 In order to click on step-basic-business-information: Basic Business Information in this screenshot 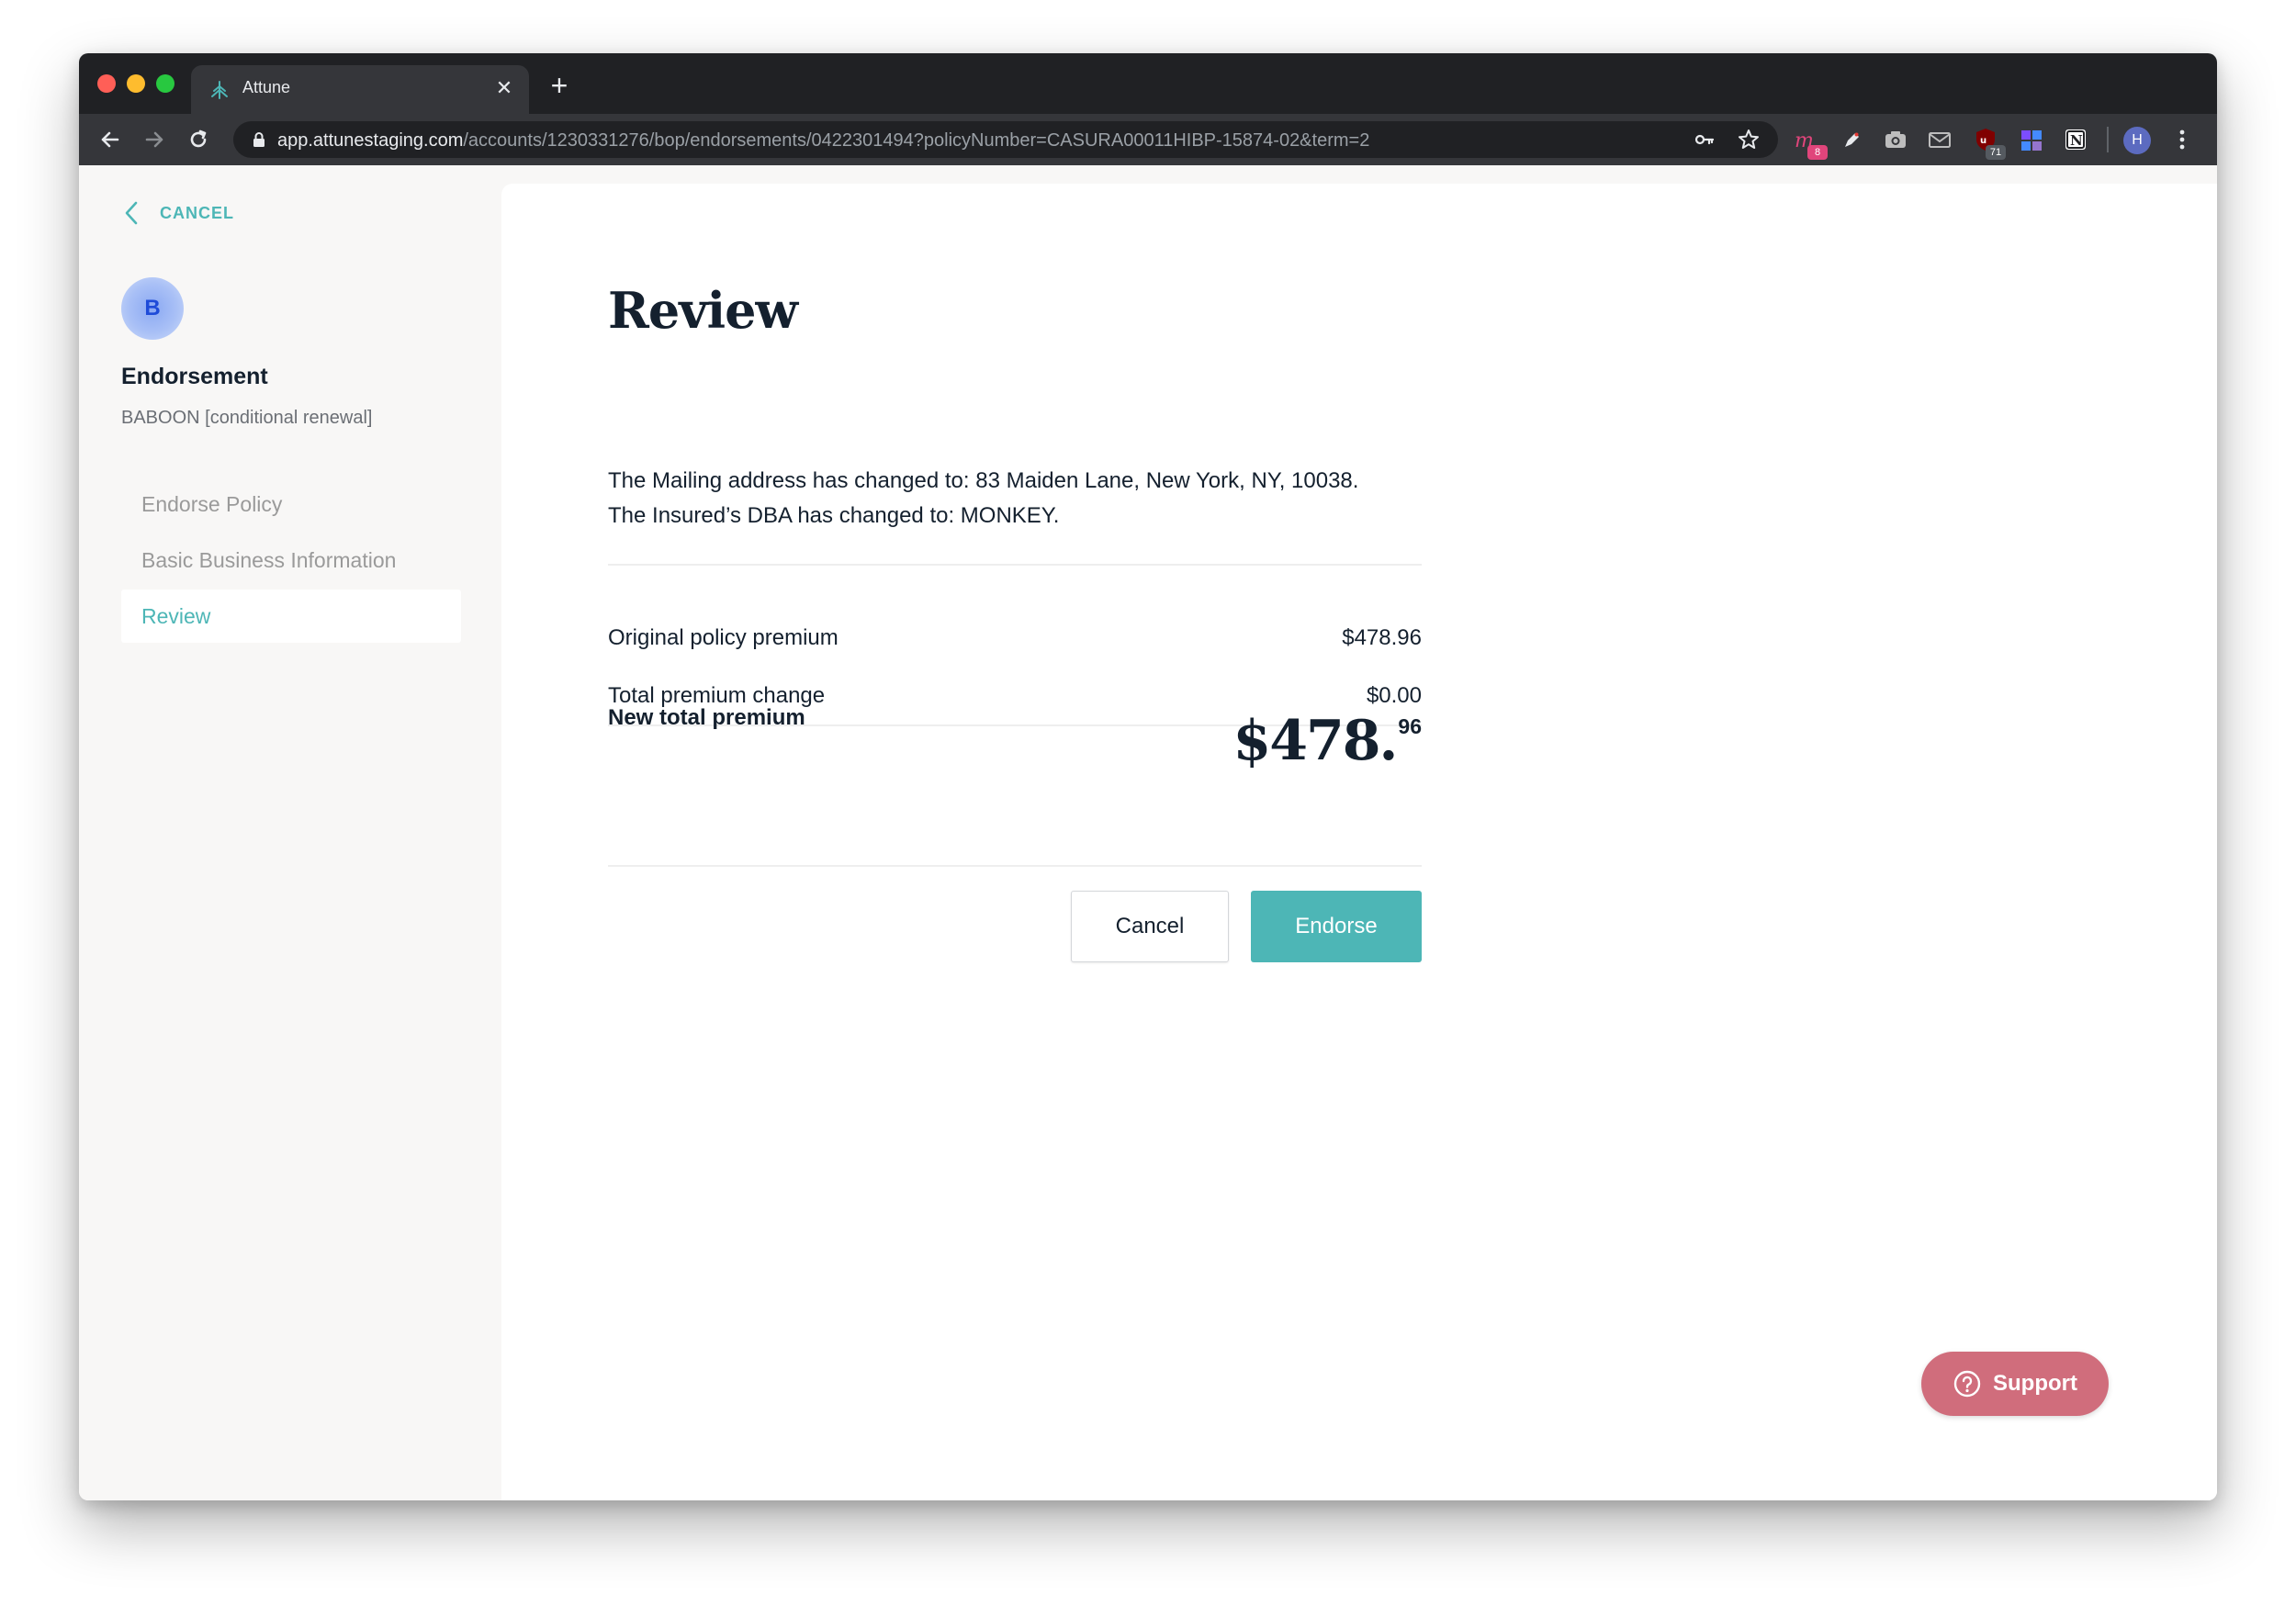, I will do `click(291, 560)`.